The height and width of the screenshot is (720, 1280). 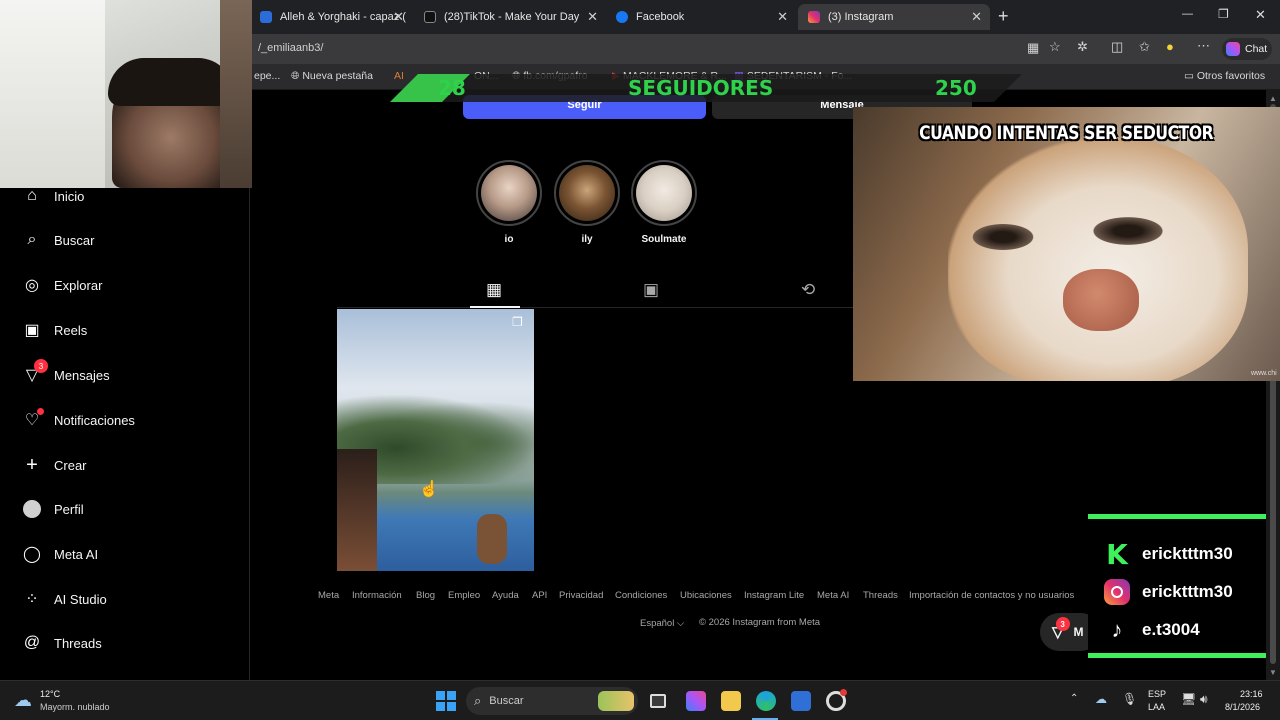 What do you see at coordinates (505, 595) in the screenshot?
I see `footer-link: Ayuda` at bounding box center [505, 595].